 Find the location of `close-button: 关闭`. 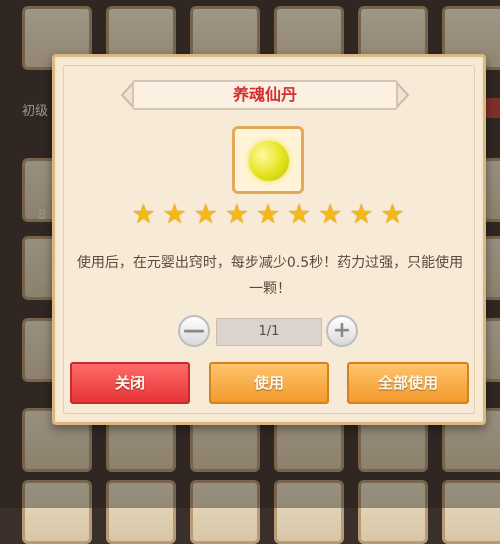

close-button: 关闭 is located at coordinates (130, 383).